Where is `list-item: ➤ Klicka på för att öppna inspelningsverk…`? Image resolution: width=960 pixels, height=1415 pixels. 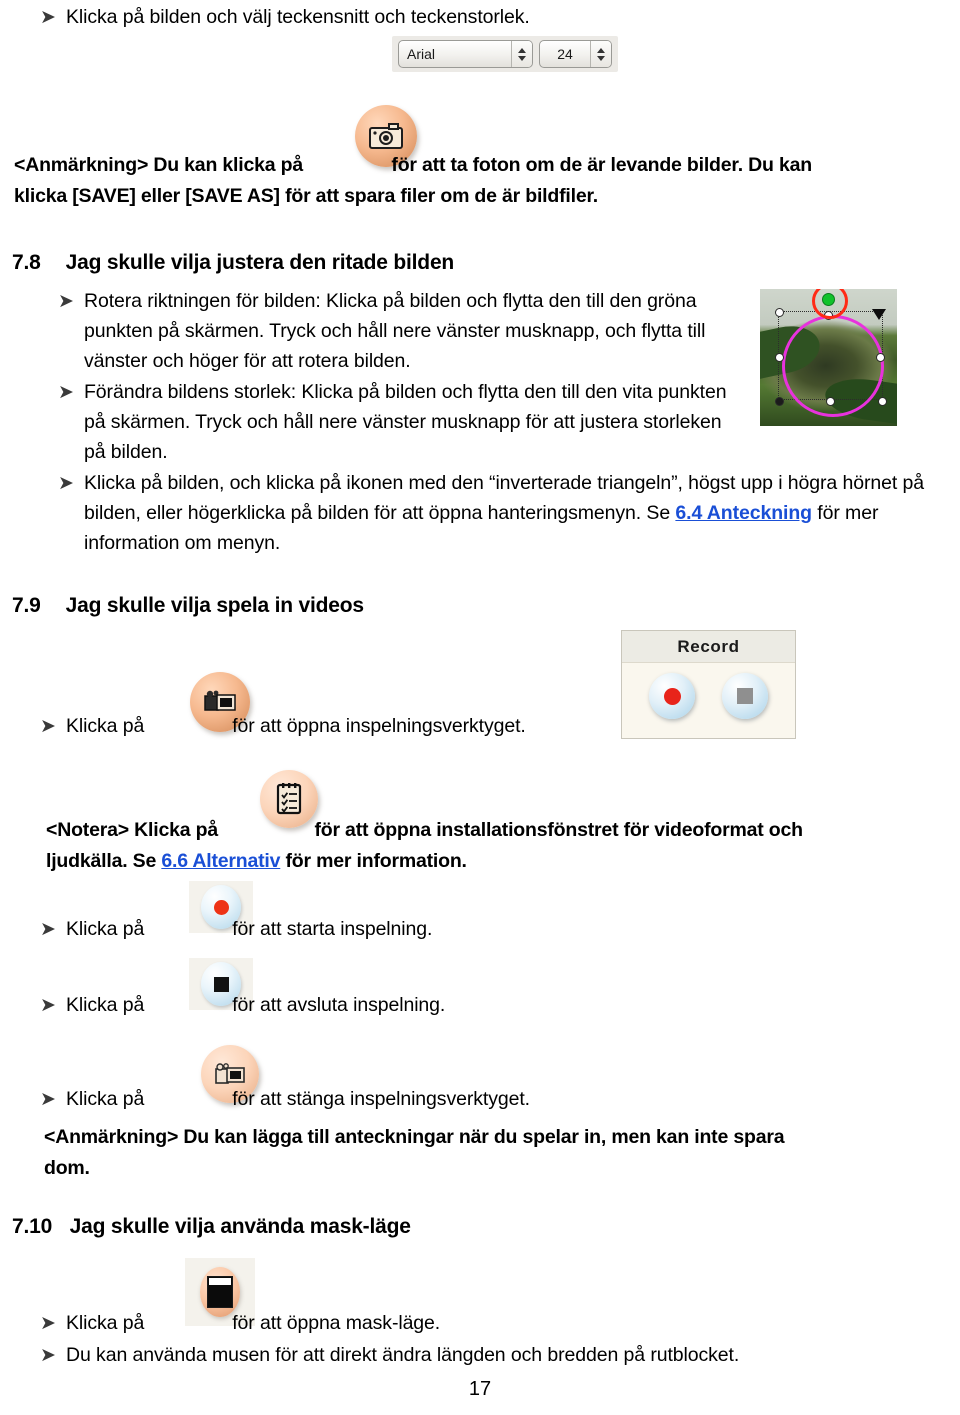 list-item: ➤ Klicka på för att öppna inspelningsverk… is located at coordinates (340, 726).